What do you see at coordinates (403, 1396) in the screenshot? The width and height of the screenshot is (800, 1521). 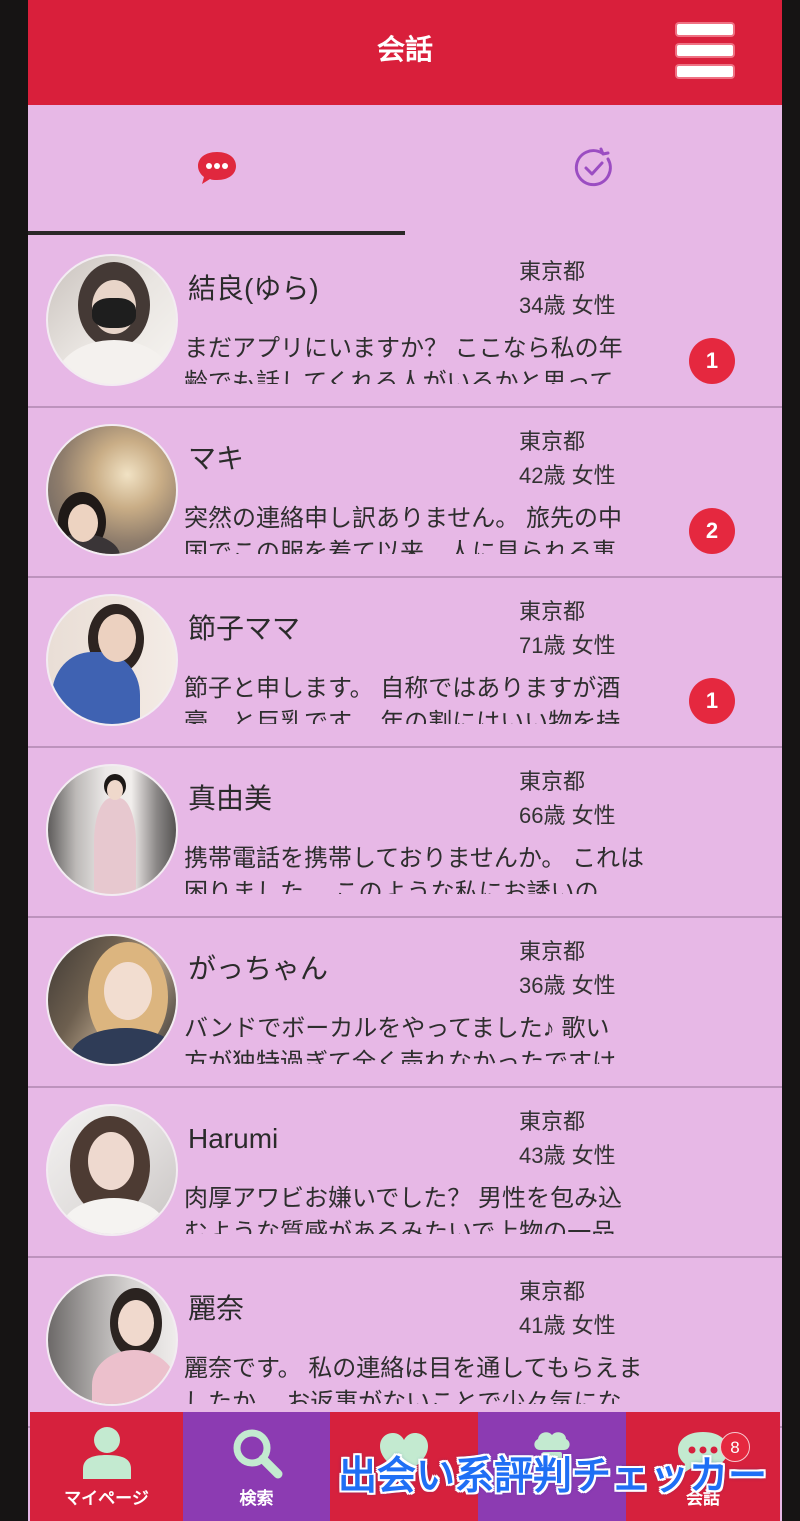 I see `message-line: したか。 お返事がないことで少々気にな` at bounding box center [403, 1396].